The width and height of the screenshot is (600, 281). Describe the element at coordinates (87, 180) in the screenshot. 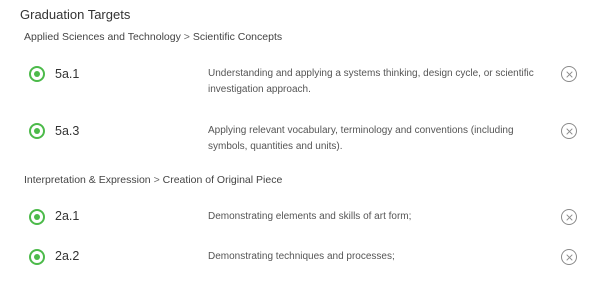

I see `group-area-label: Interpretation & Expression` at that location.